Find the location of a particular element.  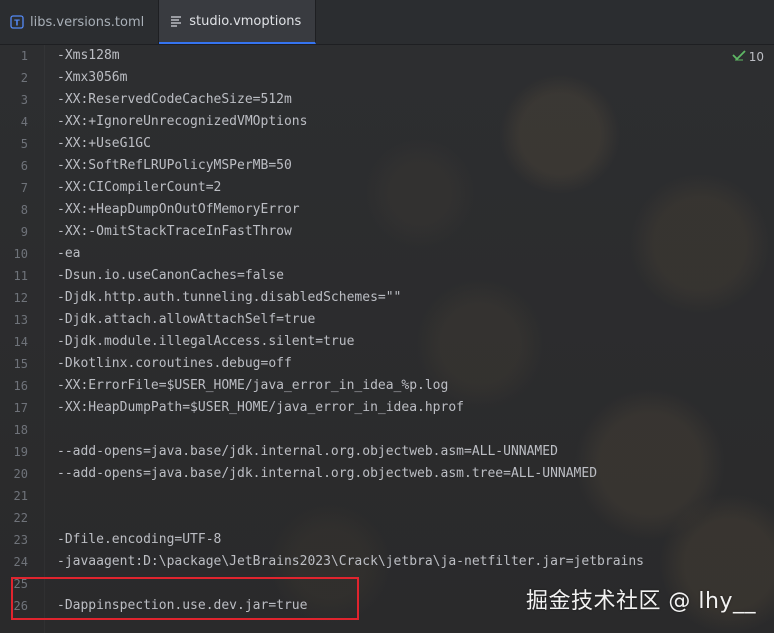

line-number: 17 is located at coordinates (20, 408).